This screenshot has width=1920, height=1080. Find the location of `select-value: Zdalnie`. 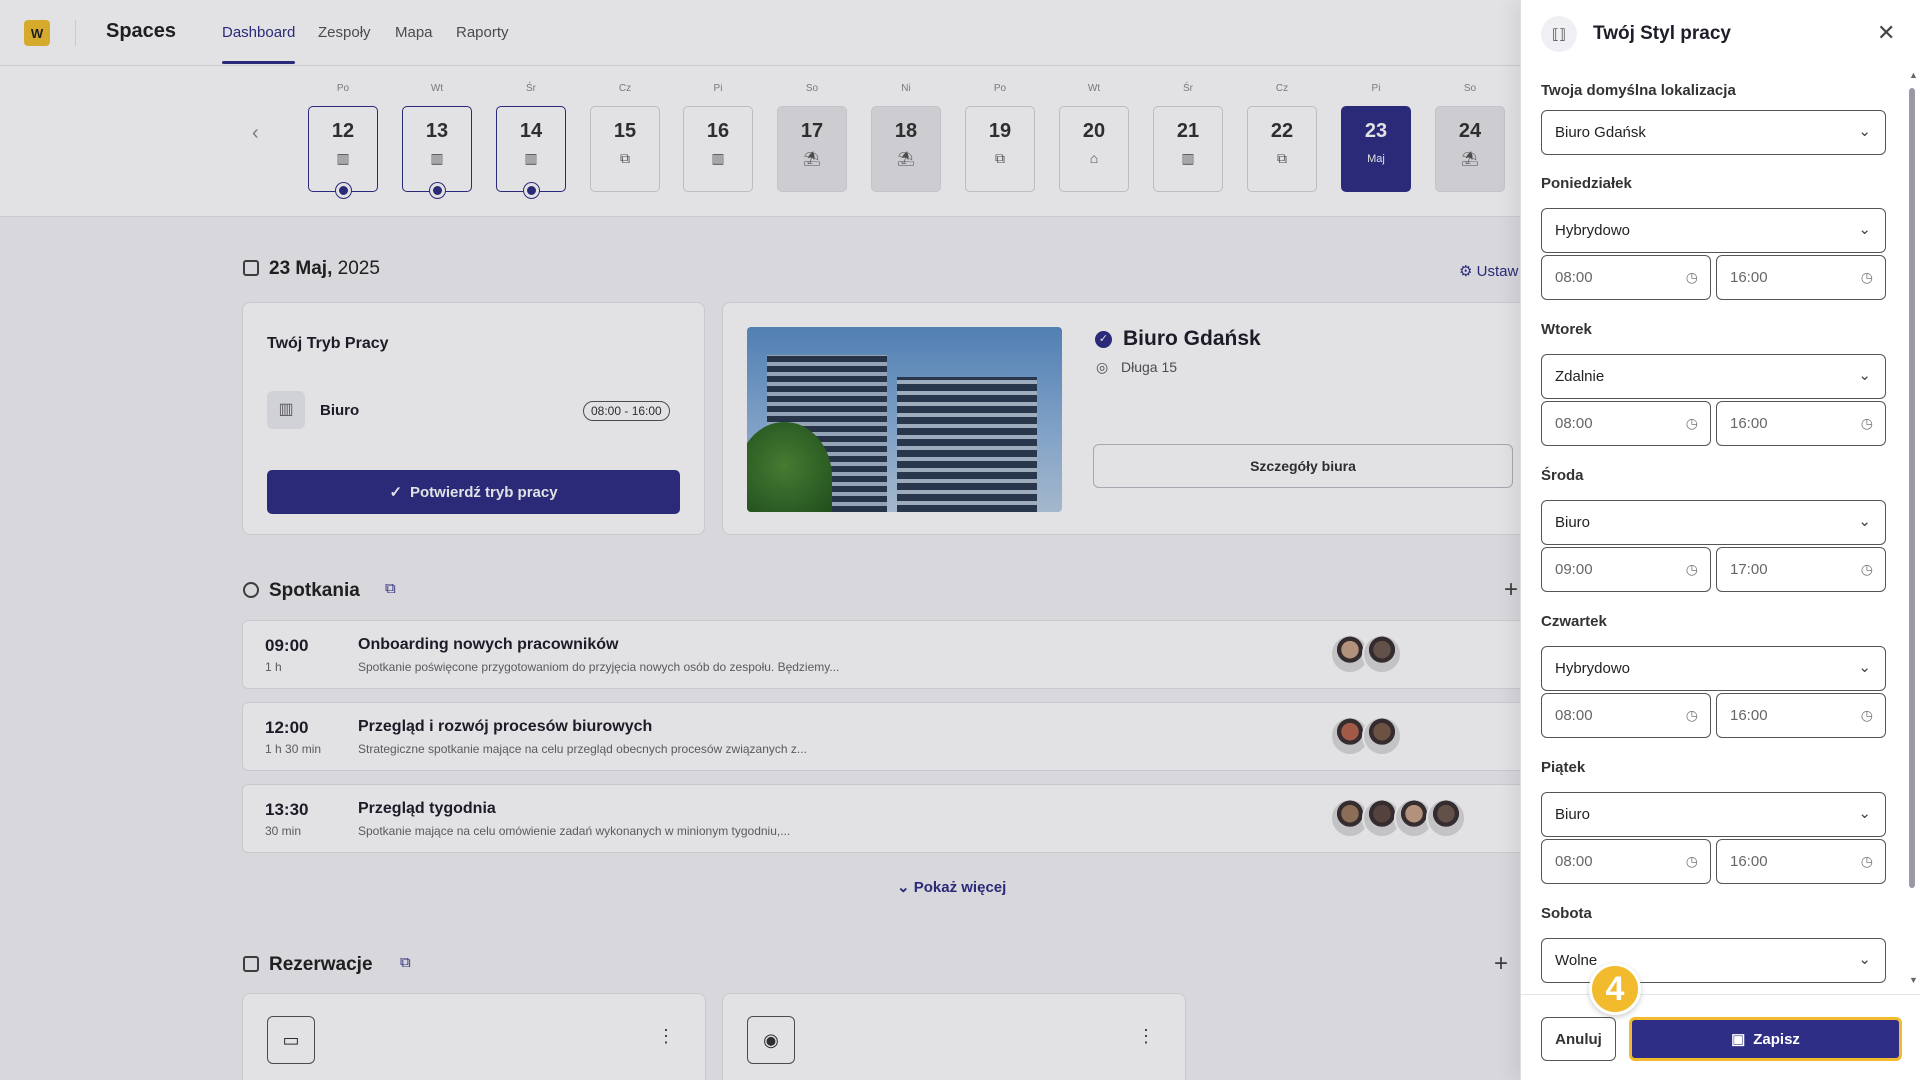

select-value: Zdalnie is located at coordinates (1580, 376).